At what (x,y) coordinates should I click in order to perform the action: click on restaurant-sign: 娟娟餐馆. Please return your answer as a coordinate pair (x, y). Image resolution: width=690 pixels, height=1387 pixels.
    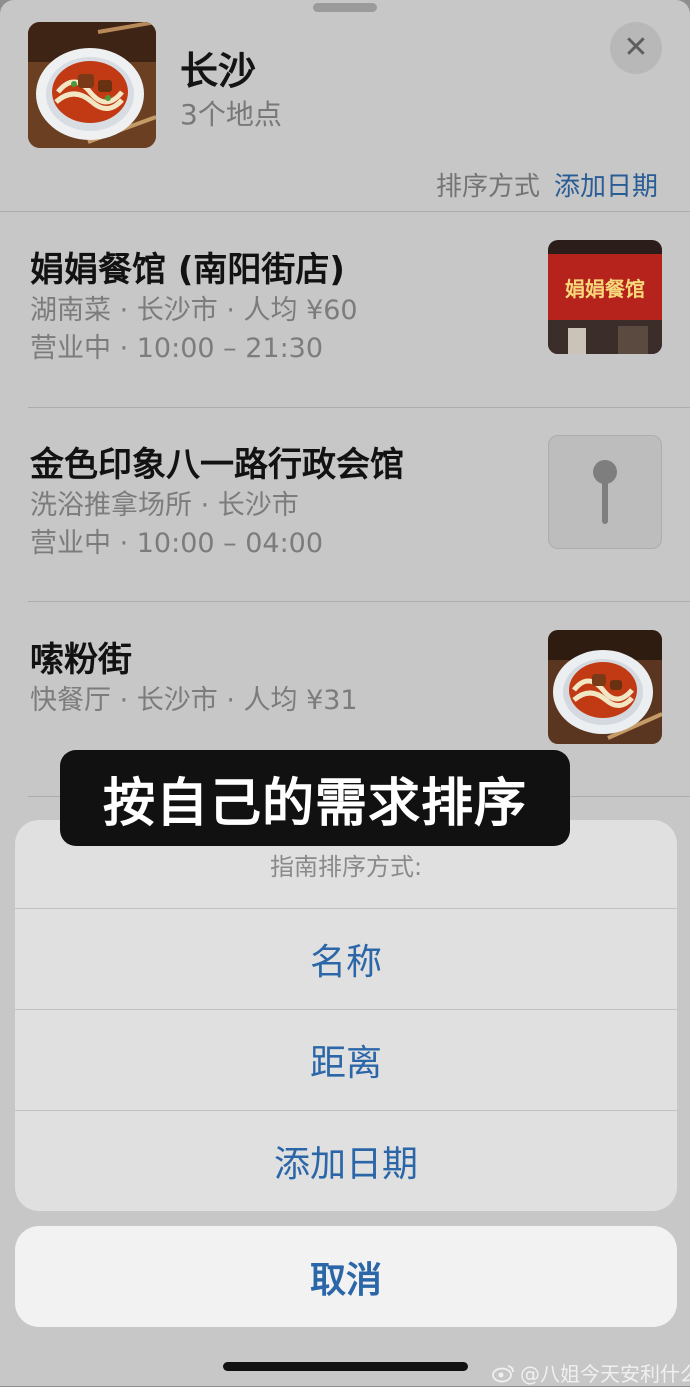
    Looking at the image, I should click on (605, 289).